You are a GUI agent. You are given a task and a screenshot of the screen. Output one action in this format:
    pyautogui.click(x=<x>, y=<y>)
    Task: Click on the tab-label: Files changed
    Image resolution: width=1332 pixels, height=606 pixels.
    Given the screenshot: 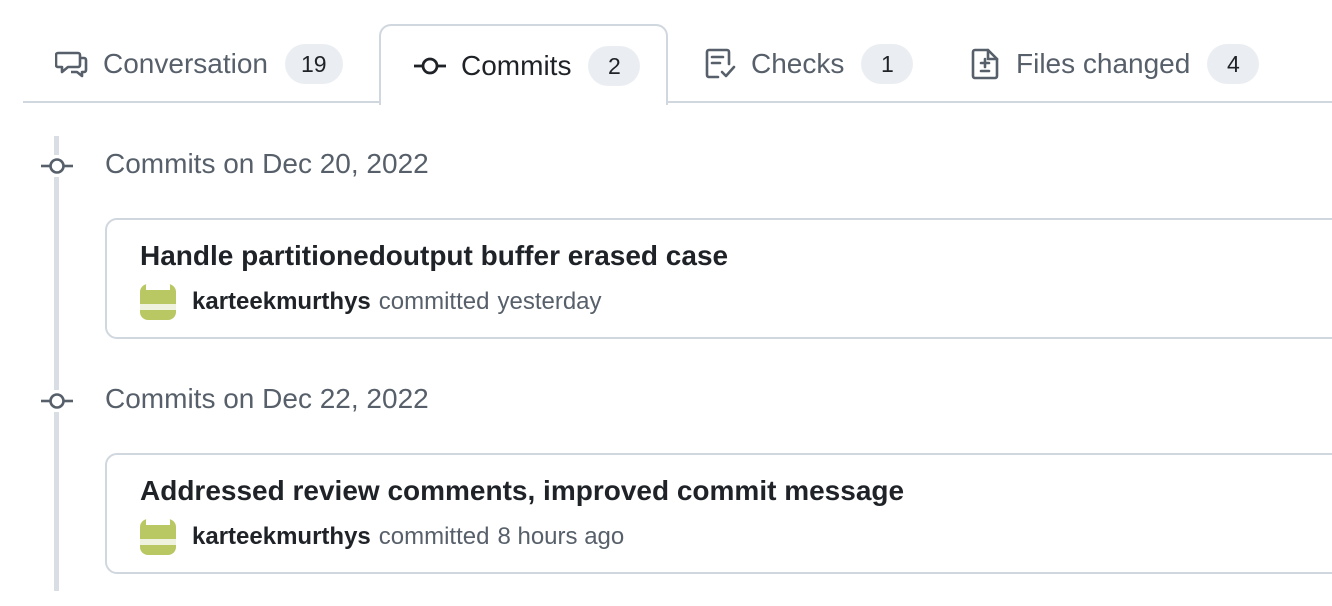 What is the action you would take?
    pyautogui.click(x=1103, y=63)
    